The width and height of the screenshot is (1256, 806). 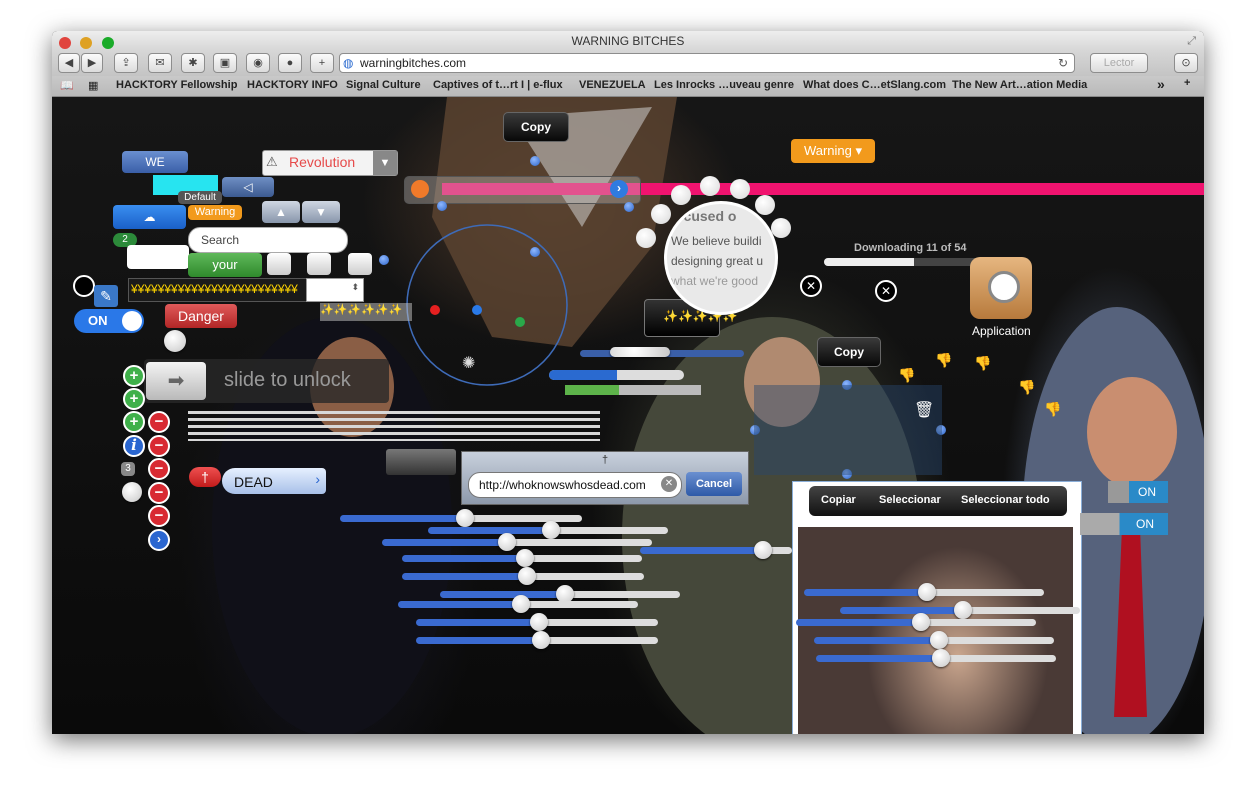 I want to click on slider-14-knob, so click(x=939, y=640).